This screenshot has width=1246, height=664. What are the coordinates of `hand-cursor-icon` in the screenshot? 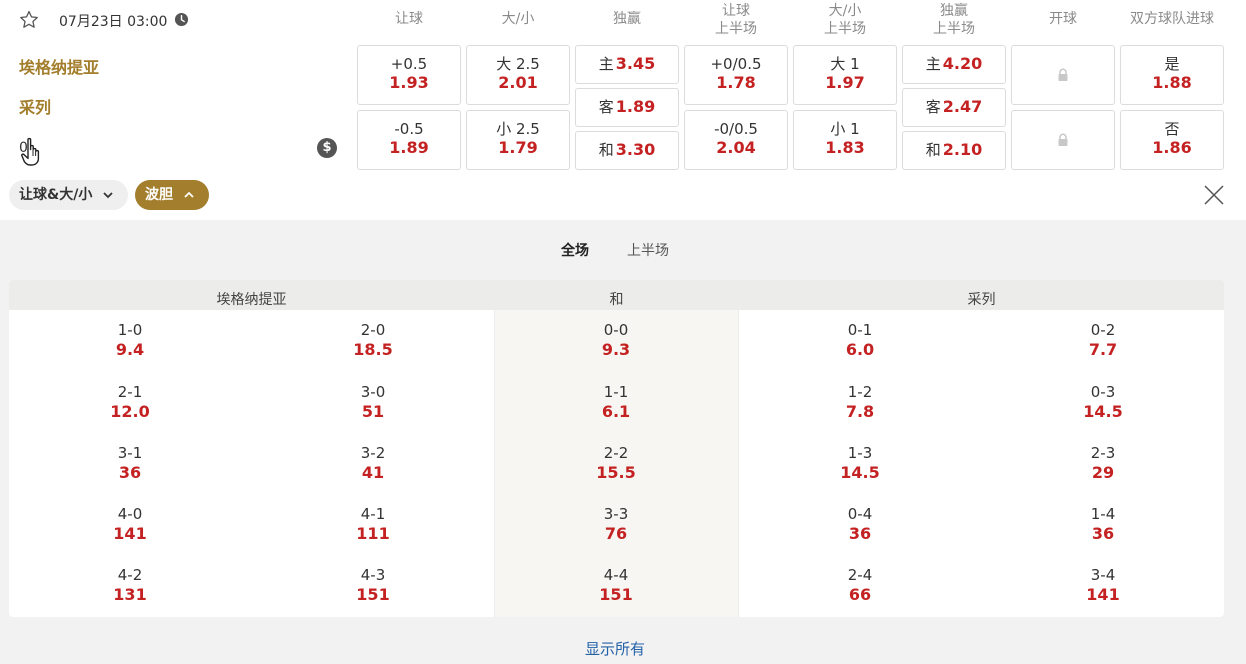 It's located at (30, 151).